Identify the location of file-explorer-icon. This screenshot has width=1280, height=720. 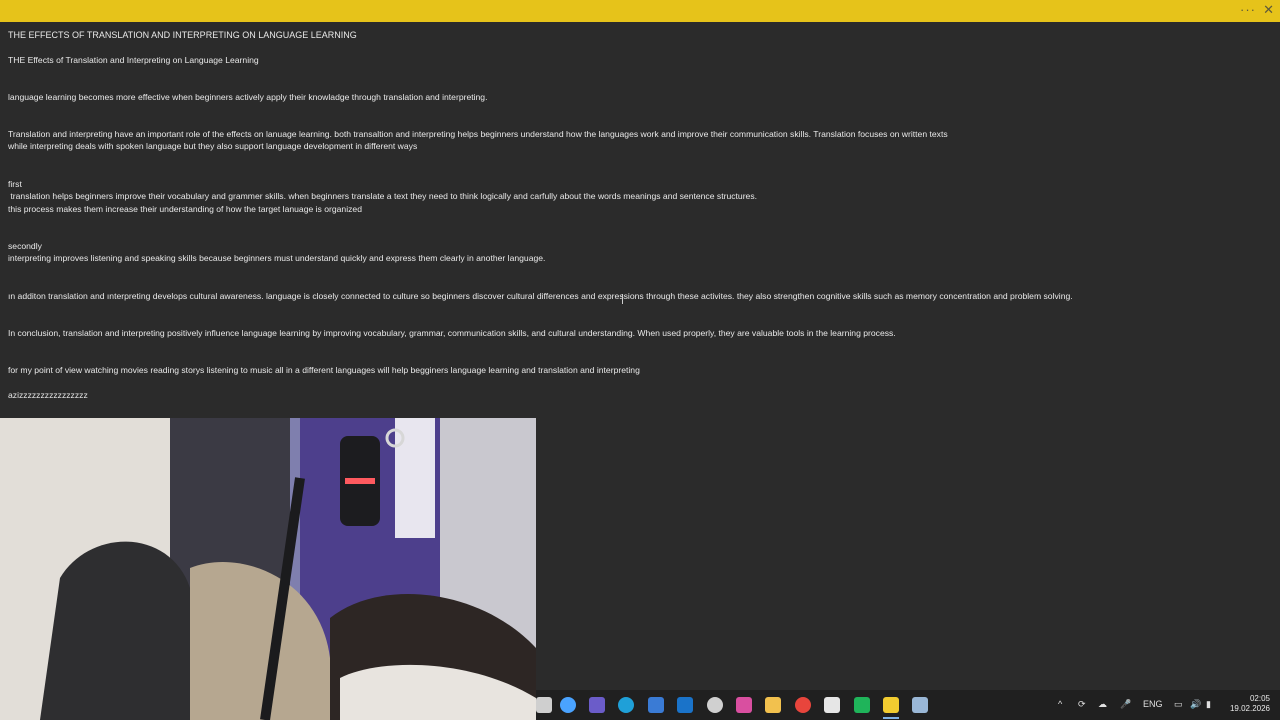
(544, 705).